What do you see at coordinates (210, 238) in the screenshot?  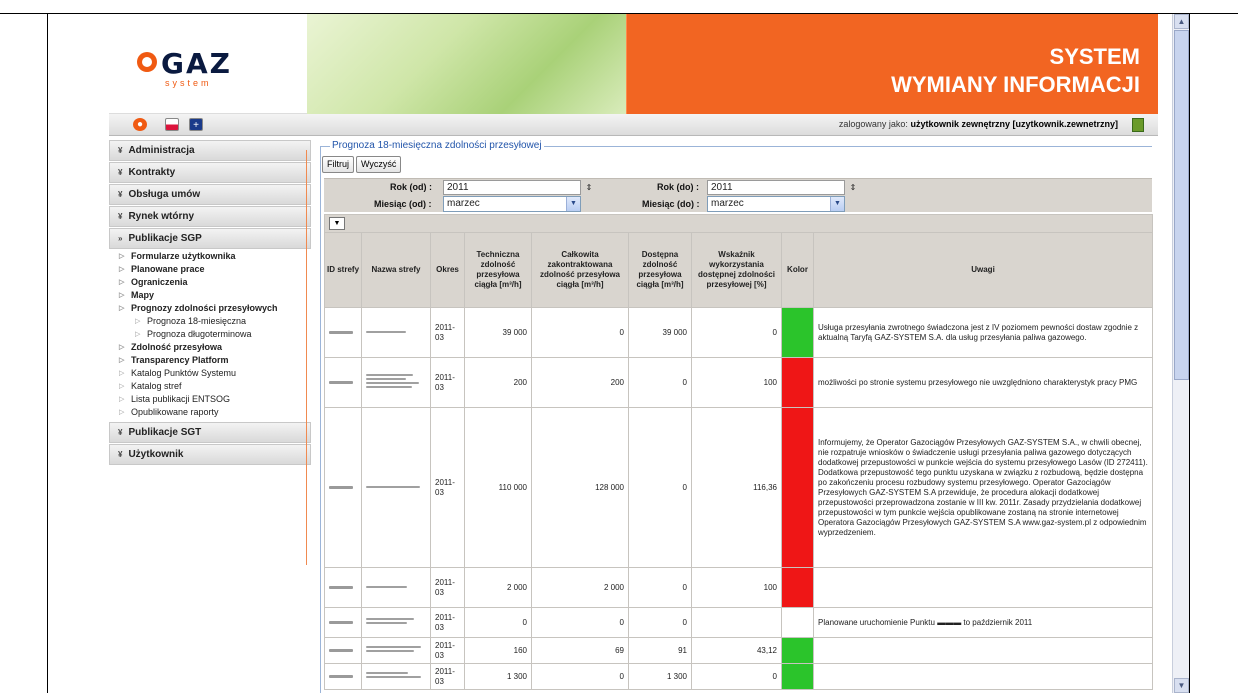 I see `sidebar-section-publikacje-sgp: » Publikacje SGP` at bounding box center [210, 238].